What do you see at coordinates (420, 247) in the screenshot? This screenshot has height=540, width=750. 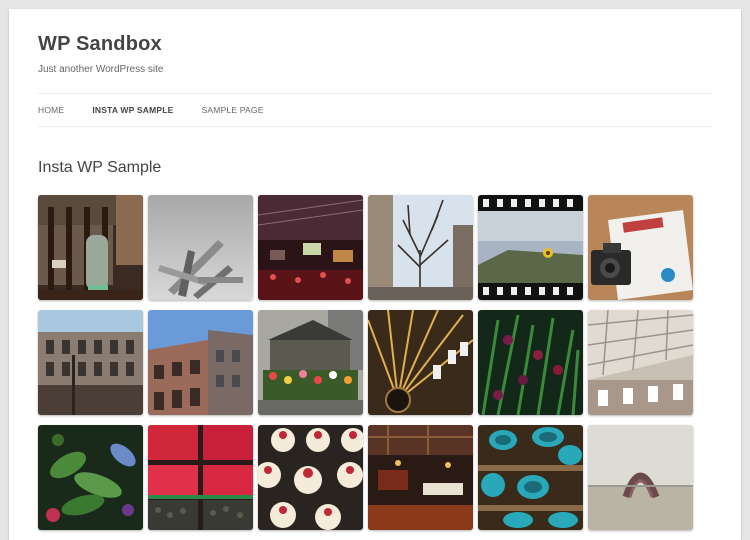 I see `bare-tree-buildings-photo` at bounding box center [420, 247].